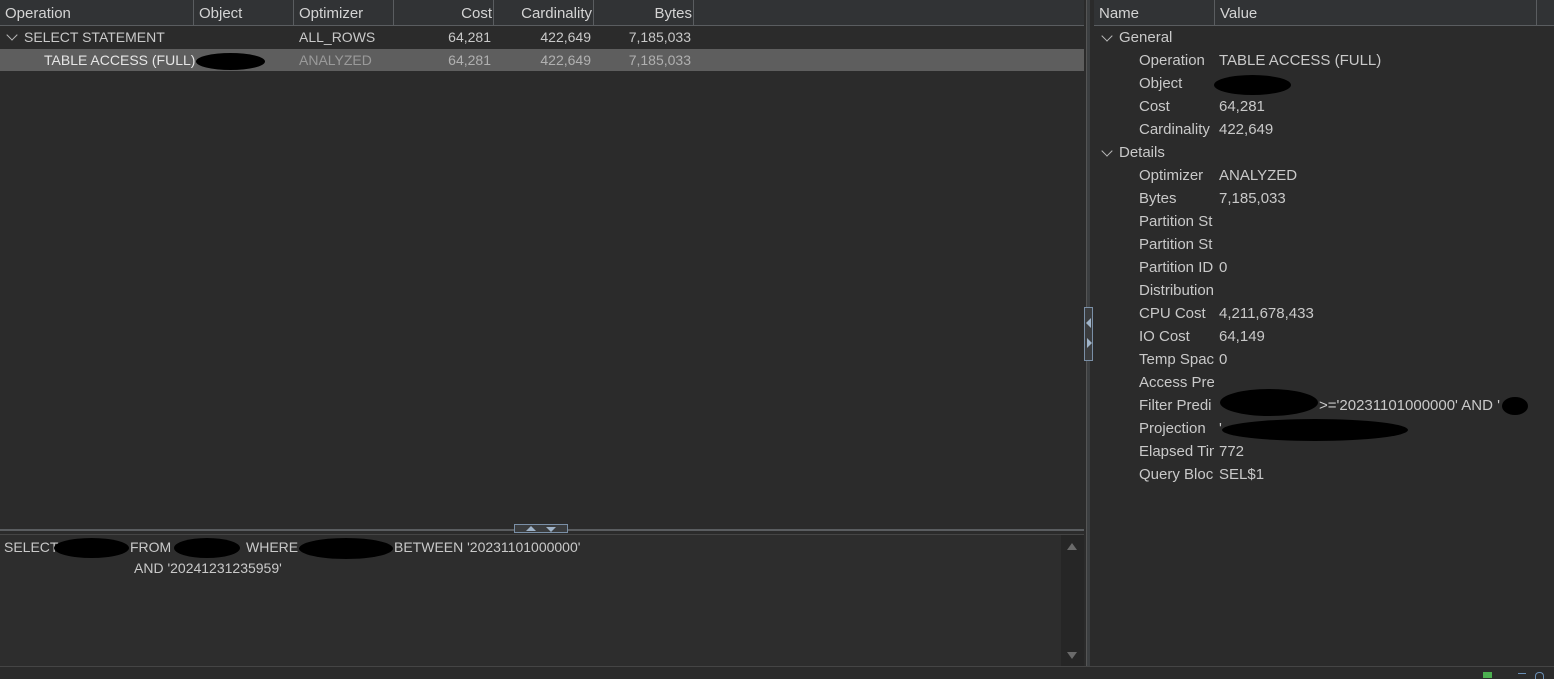 The image size is (1554, 679). I want to click on prop-value: TABLE ACCESS (FULL), so click(1300, 60).